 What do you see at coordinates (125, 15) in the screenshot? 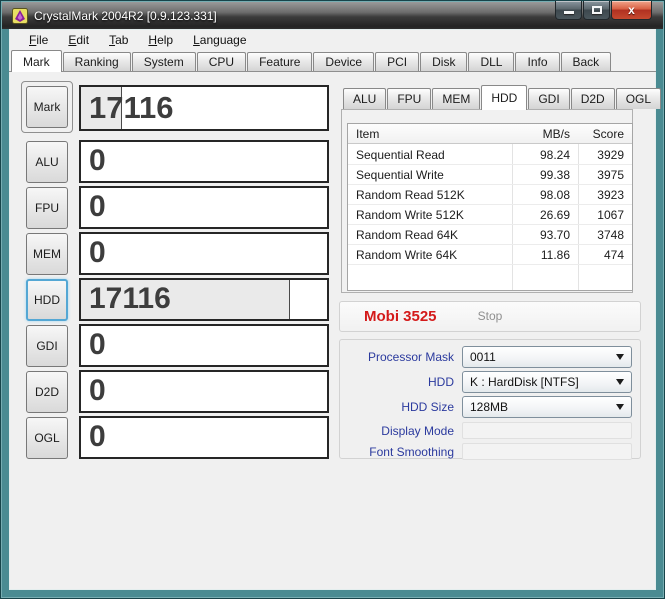
I see `window-title: CrystalMark 2004R2 [0.9.123.331]` at bounding box center [125, 15].